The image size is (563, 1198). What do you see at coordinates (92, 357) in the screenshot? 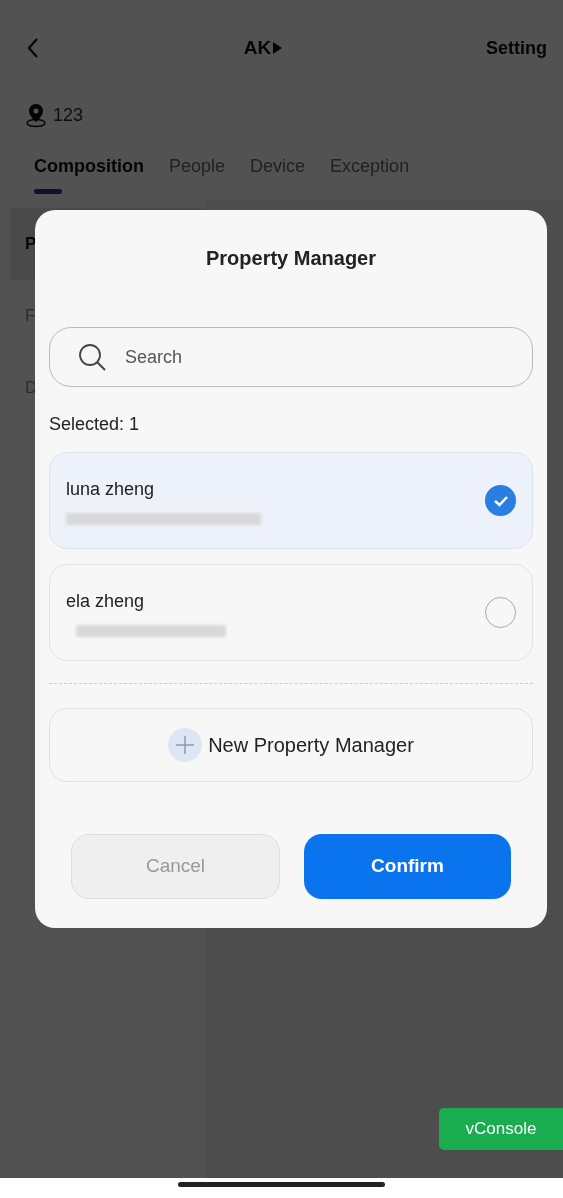
I see `search-icon` at bounding box center [92, 357].